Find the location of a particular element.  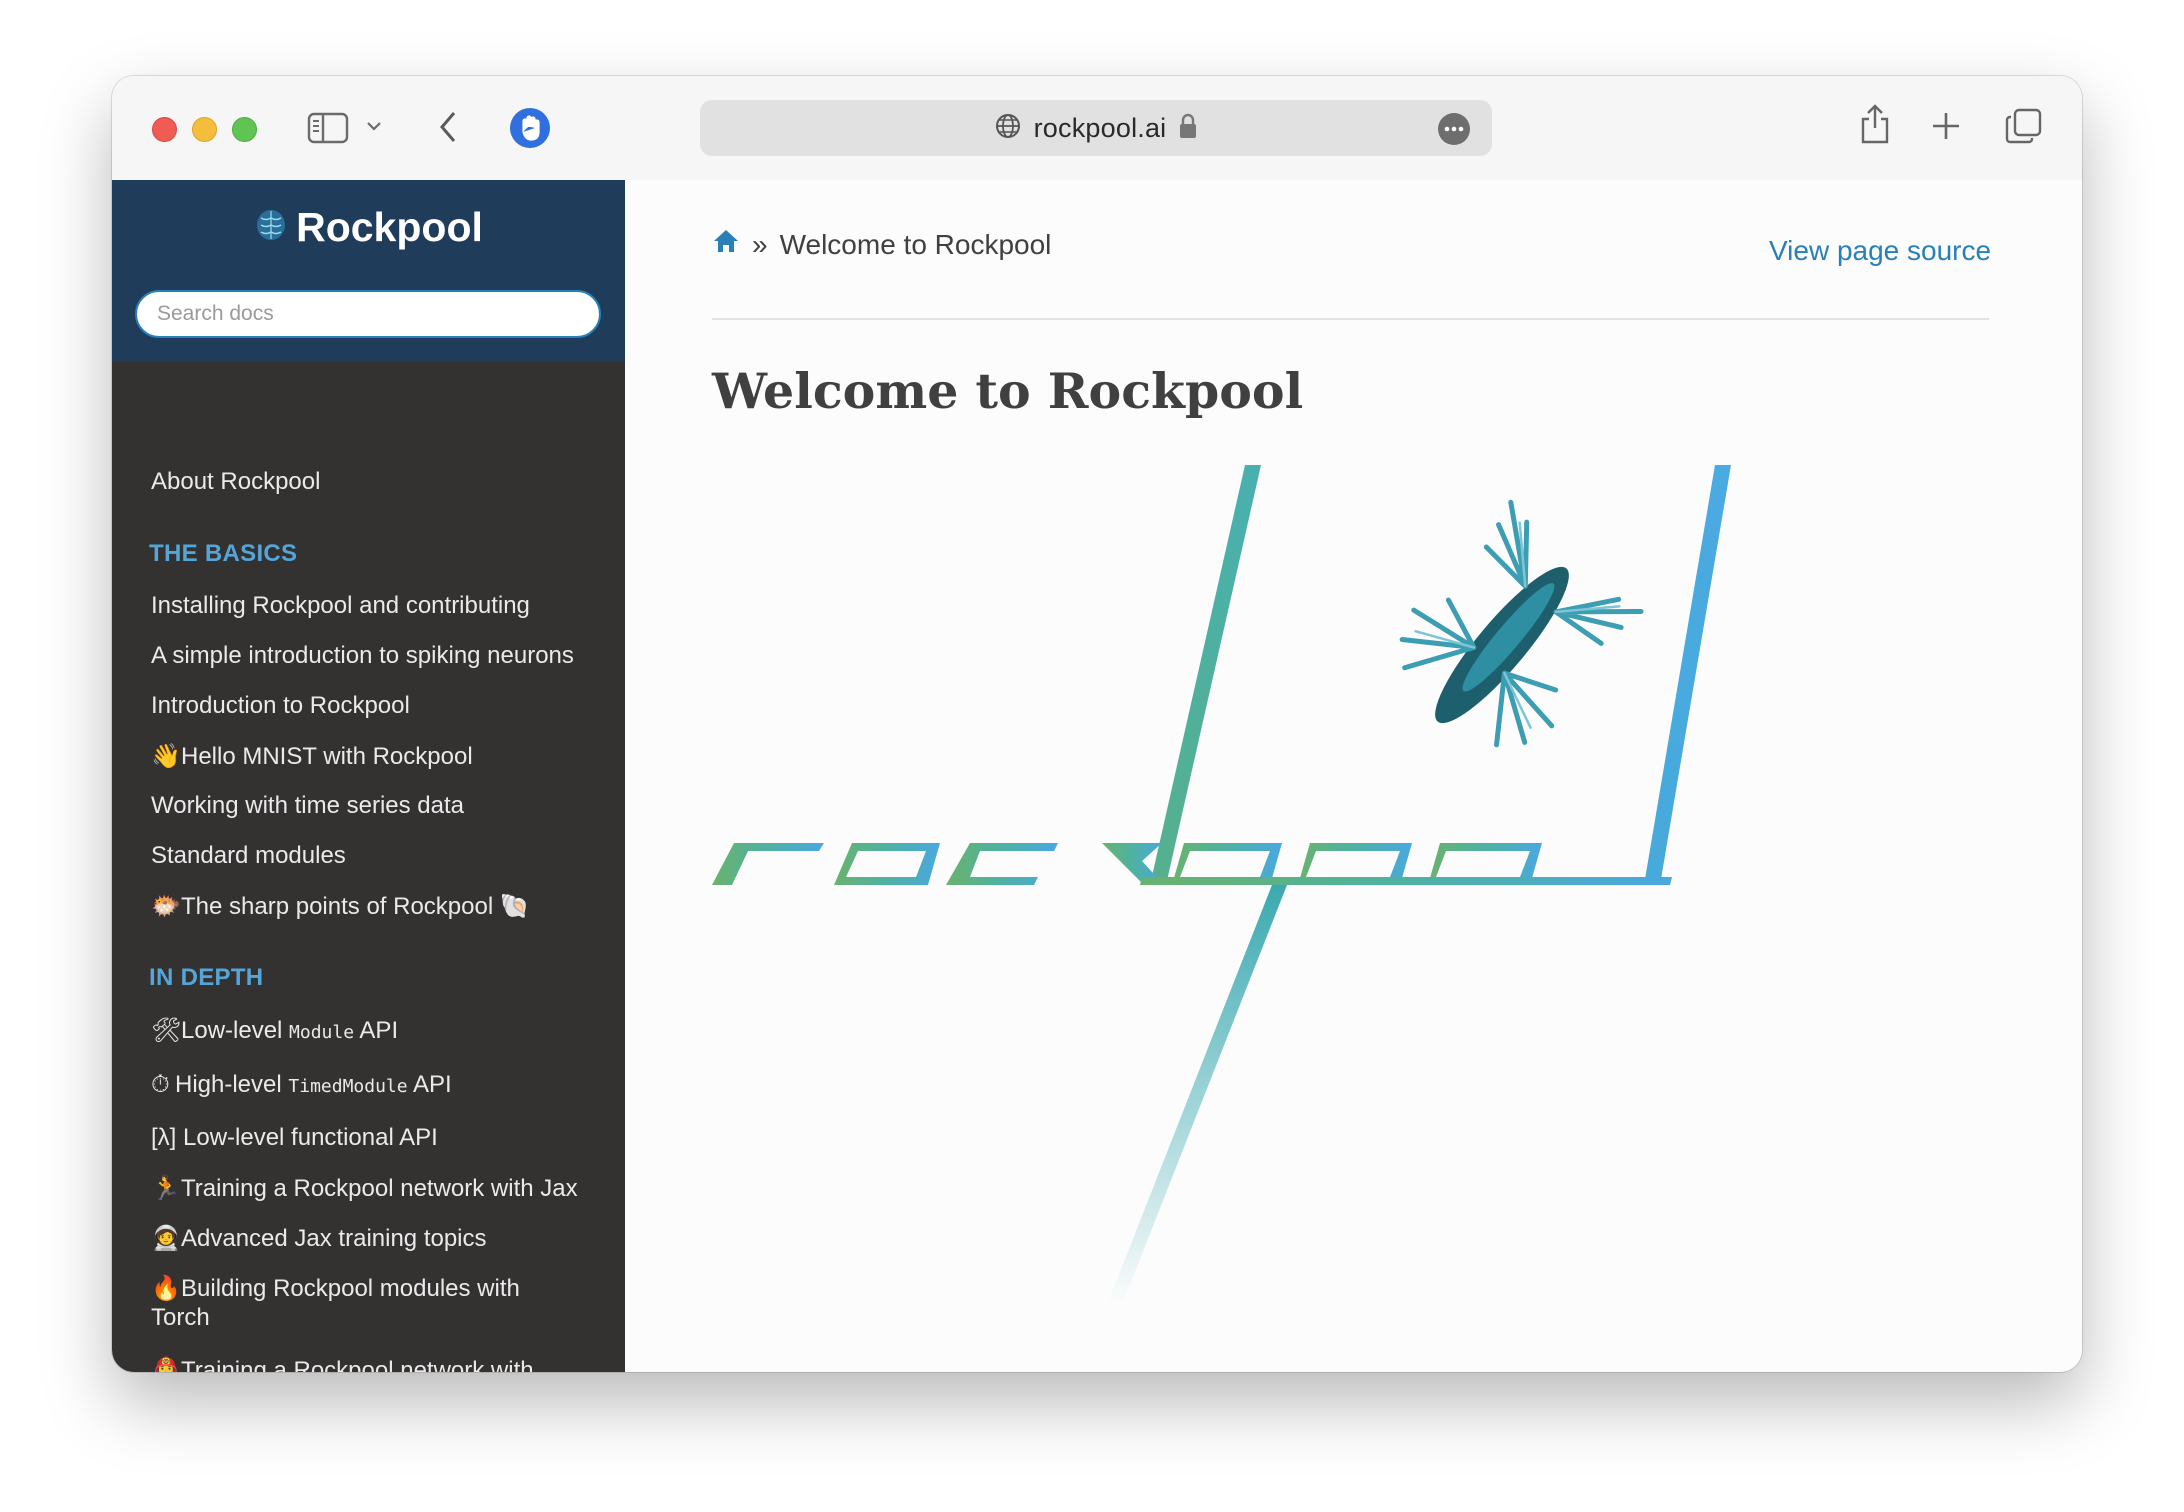

globe-icon is located at coordinates (1008, 128).